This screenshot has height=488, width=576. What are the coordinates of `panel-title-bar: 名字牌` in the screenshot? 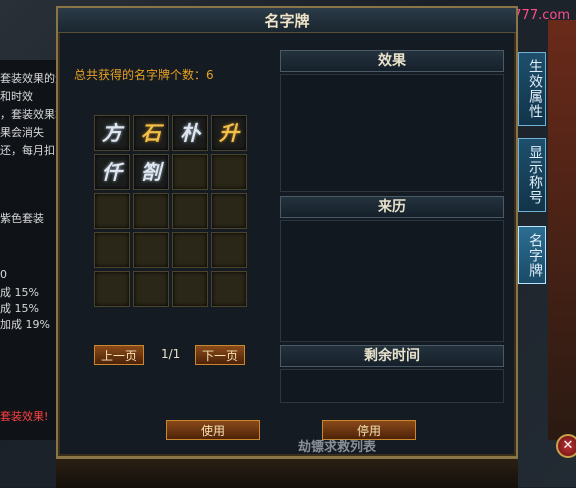 It's located at (287, 20).